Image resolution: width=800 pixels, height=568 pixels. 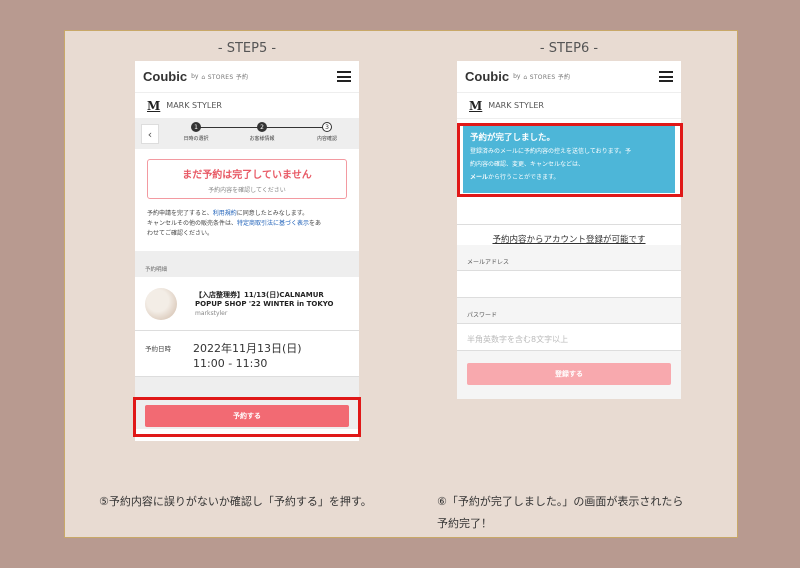 What do you see at coordinates (464, 523) in the screenshot?
I see `caption-line: 予約完了！` at bounding box center [464, 523].